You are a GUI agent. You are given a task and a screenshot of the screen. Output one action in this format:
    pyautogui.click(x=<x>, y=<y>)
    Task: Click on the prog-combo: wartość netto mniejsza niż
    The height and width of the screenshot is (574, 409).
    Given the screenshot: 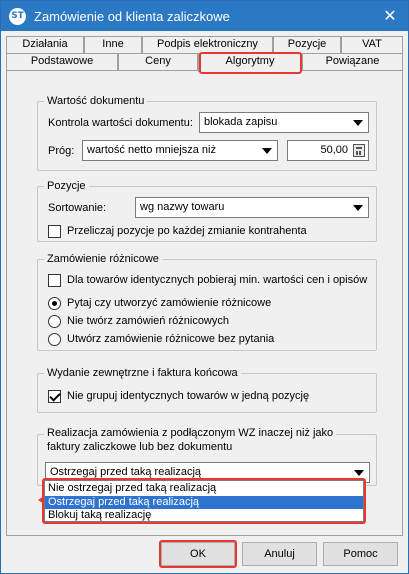 What is the action you would take?
    pyautogui.click(x=180, y=150)
    